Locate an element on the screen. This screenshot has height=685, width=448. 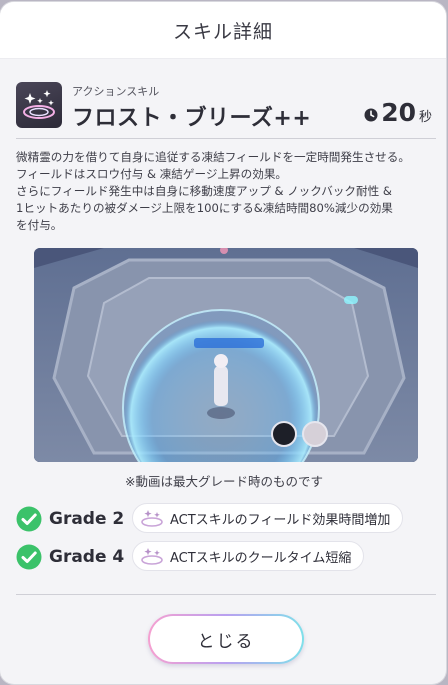
grade-row: Grade 2 ACTスキルのフィールド効果時間増加 is located at coordinates (226, 518).